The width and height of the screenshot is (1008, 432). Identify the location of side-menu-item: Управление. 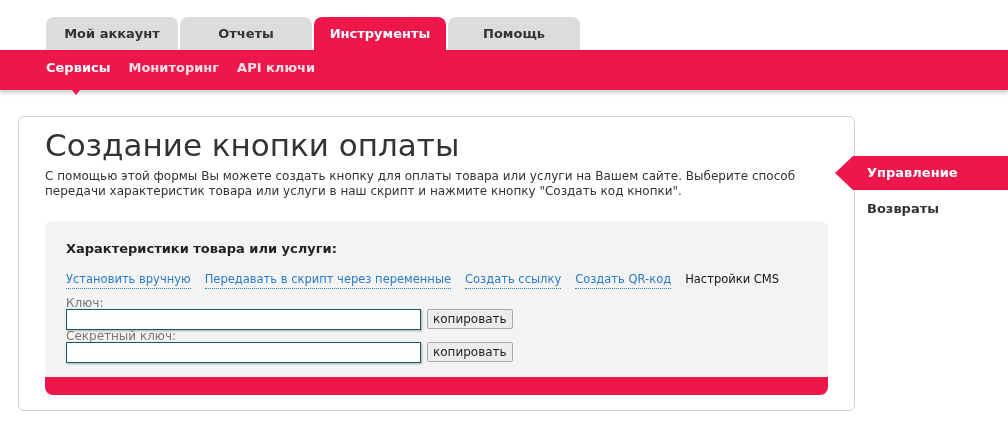
(921, 173).